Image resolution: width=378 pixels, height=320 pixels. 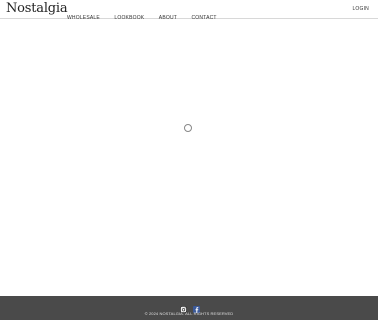 What do you see at coordinates (360, 9) in the screenshot?
I see `login-link: LOGIN` at bounding box center [360, 9].